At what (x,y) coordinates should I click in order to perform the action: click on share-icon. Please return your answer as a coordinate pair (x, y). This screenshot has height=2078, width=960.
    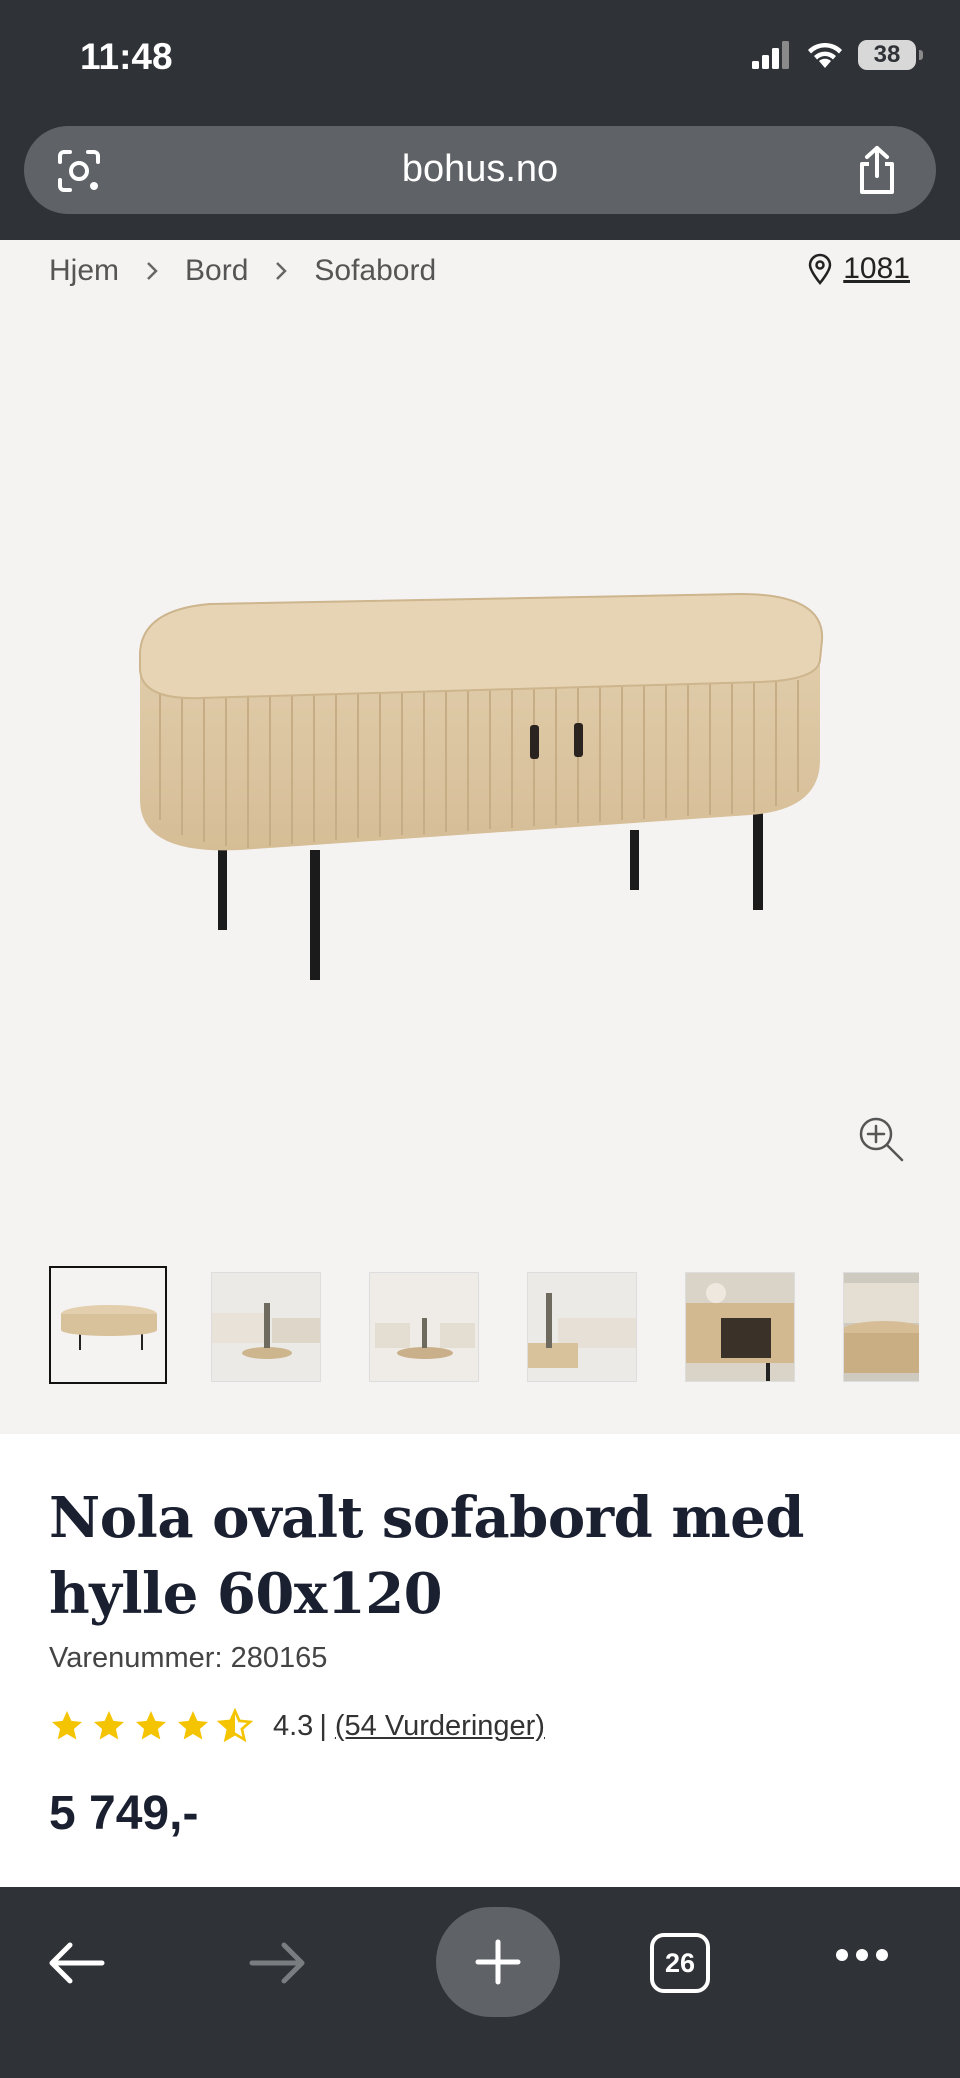
    Looking at the image, I should click on (877, 170).